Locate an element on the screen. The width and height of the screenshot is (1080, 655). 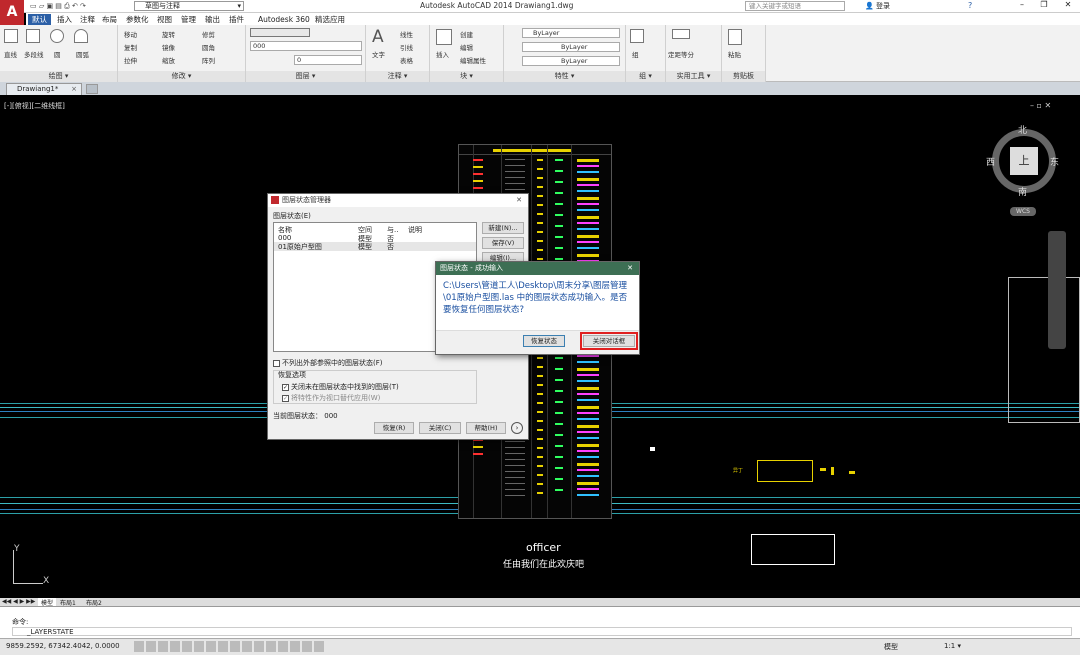
panel-draw: 直线 多段线 圆 圆弧 绘图 ▾ is located at coordinates (59, 53).